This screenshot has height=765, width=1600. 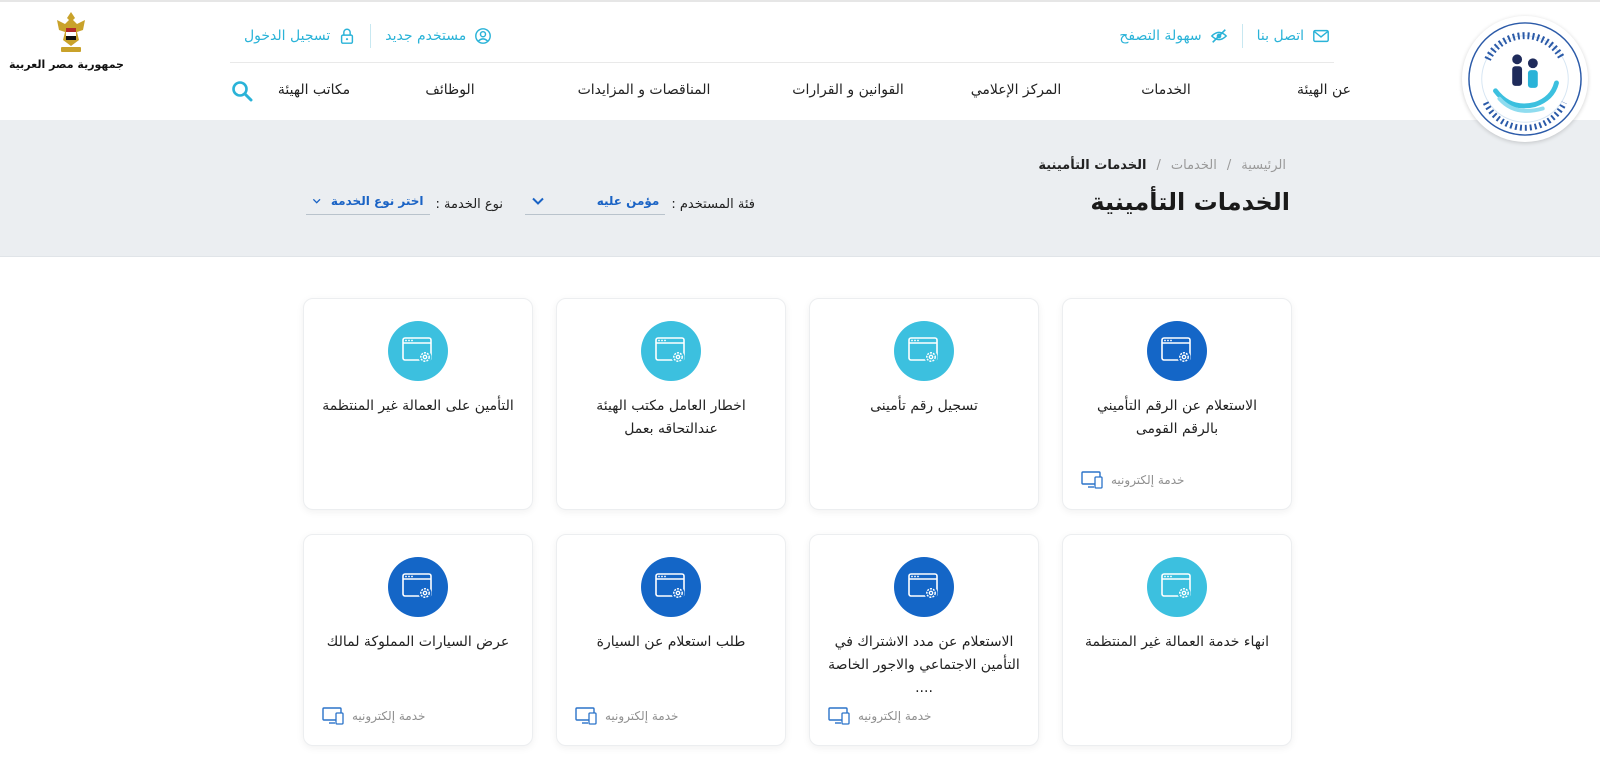 I want to click on service-title: تسجيل رقم تأمينى, so click(x=924, y=406).